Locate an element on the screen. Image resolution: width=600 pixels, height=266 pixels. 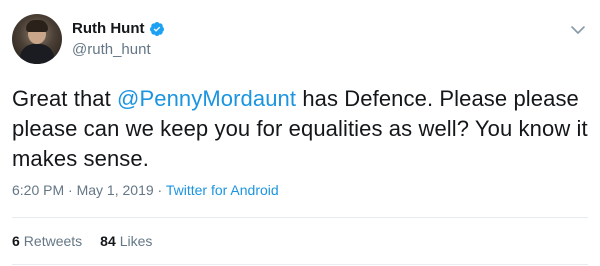
likes-stat: 84 Likes is located at coordinates (126, 241).